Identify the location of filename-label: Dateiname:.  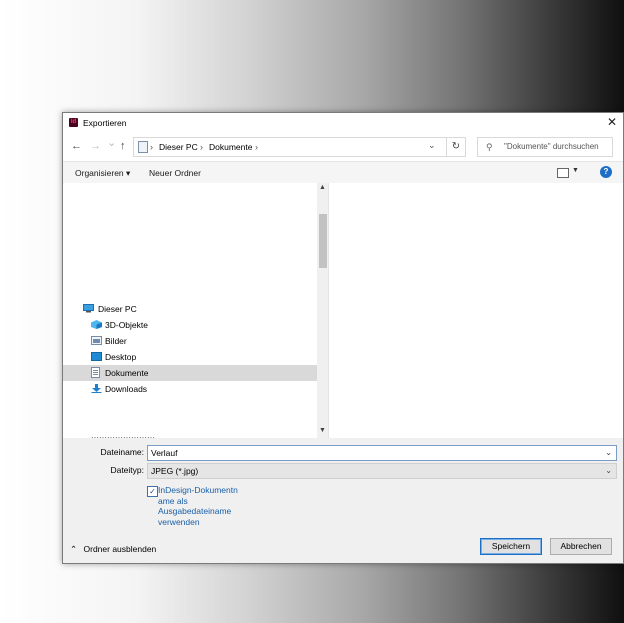
(122, 452).